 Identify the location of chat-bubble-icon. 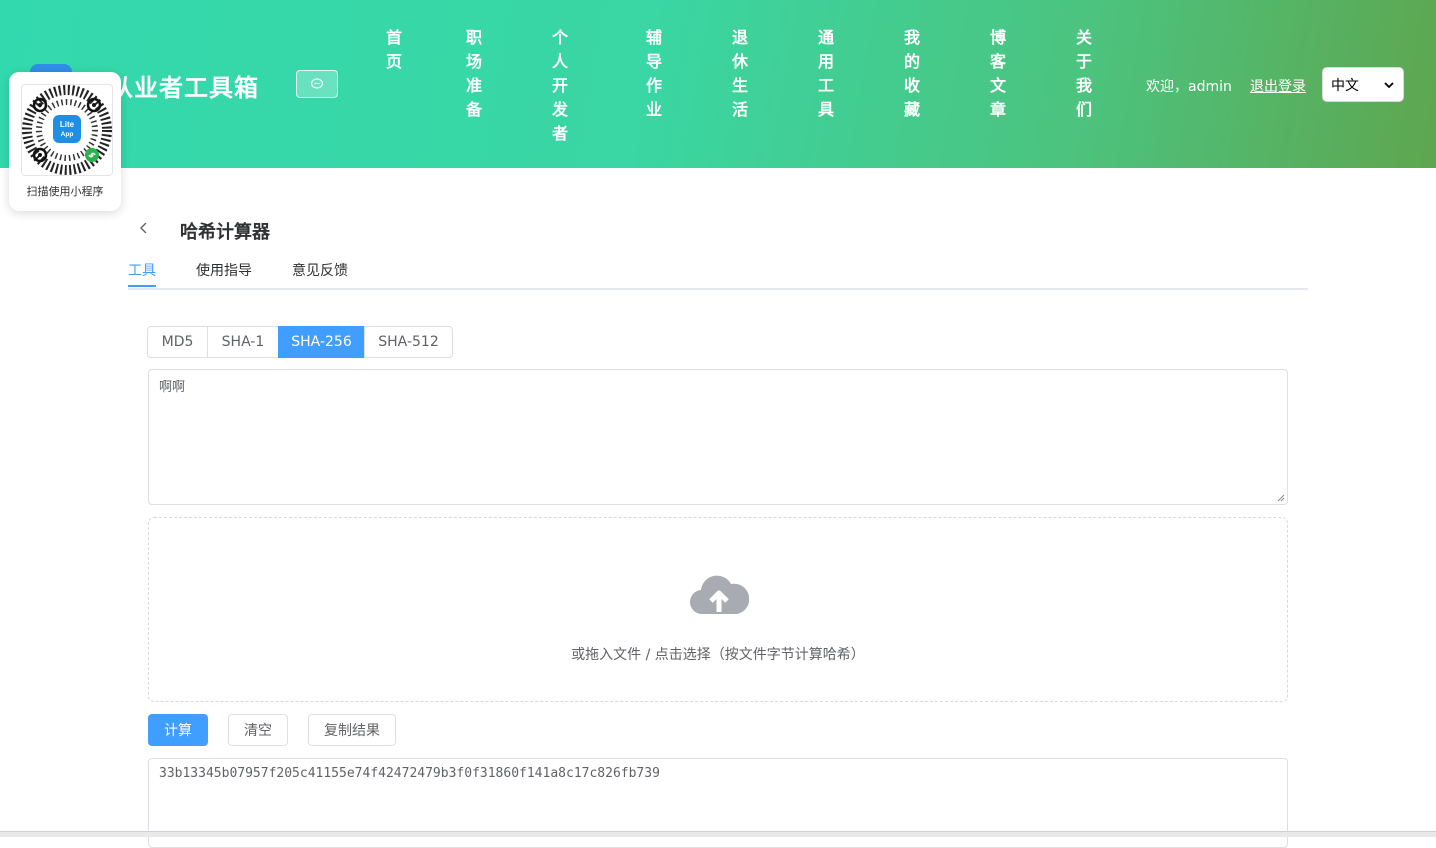
(317, 83).